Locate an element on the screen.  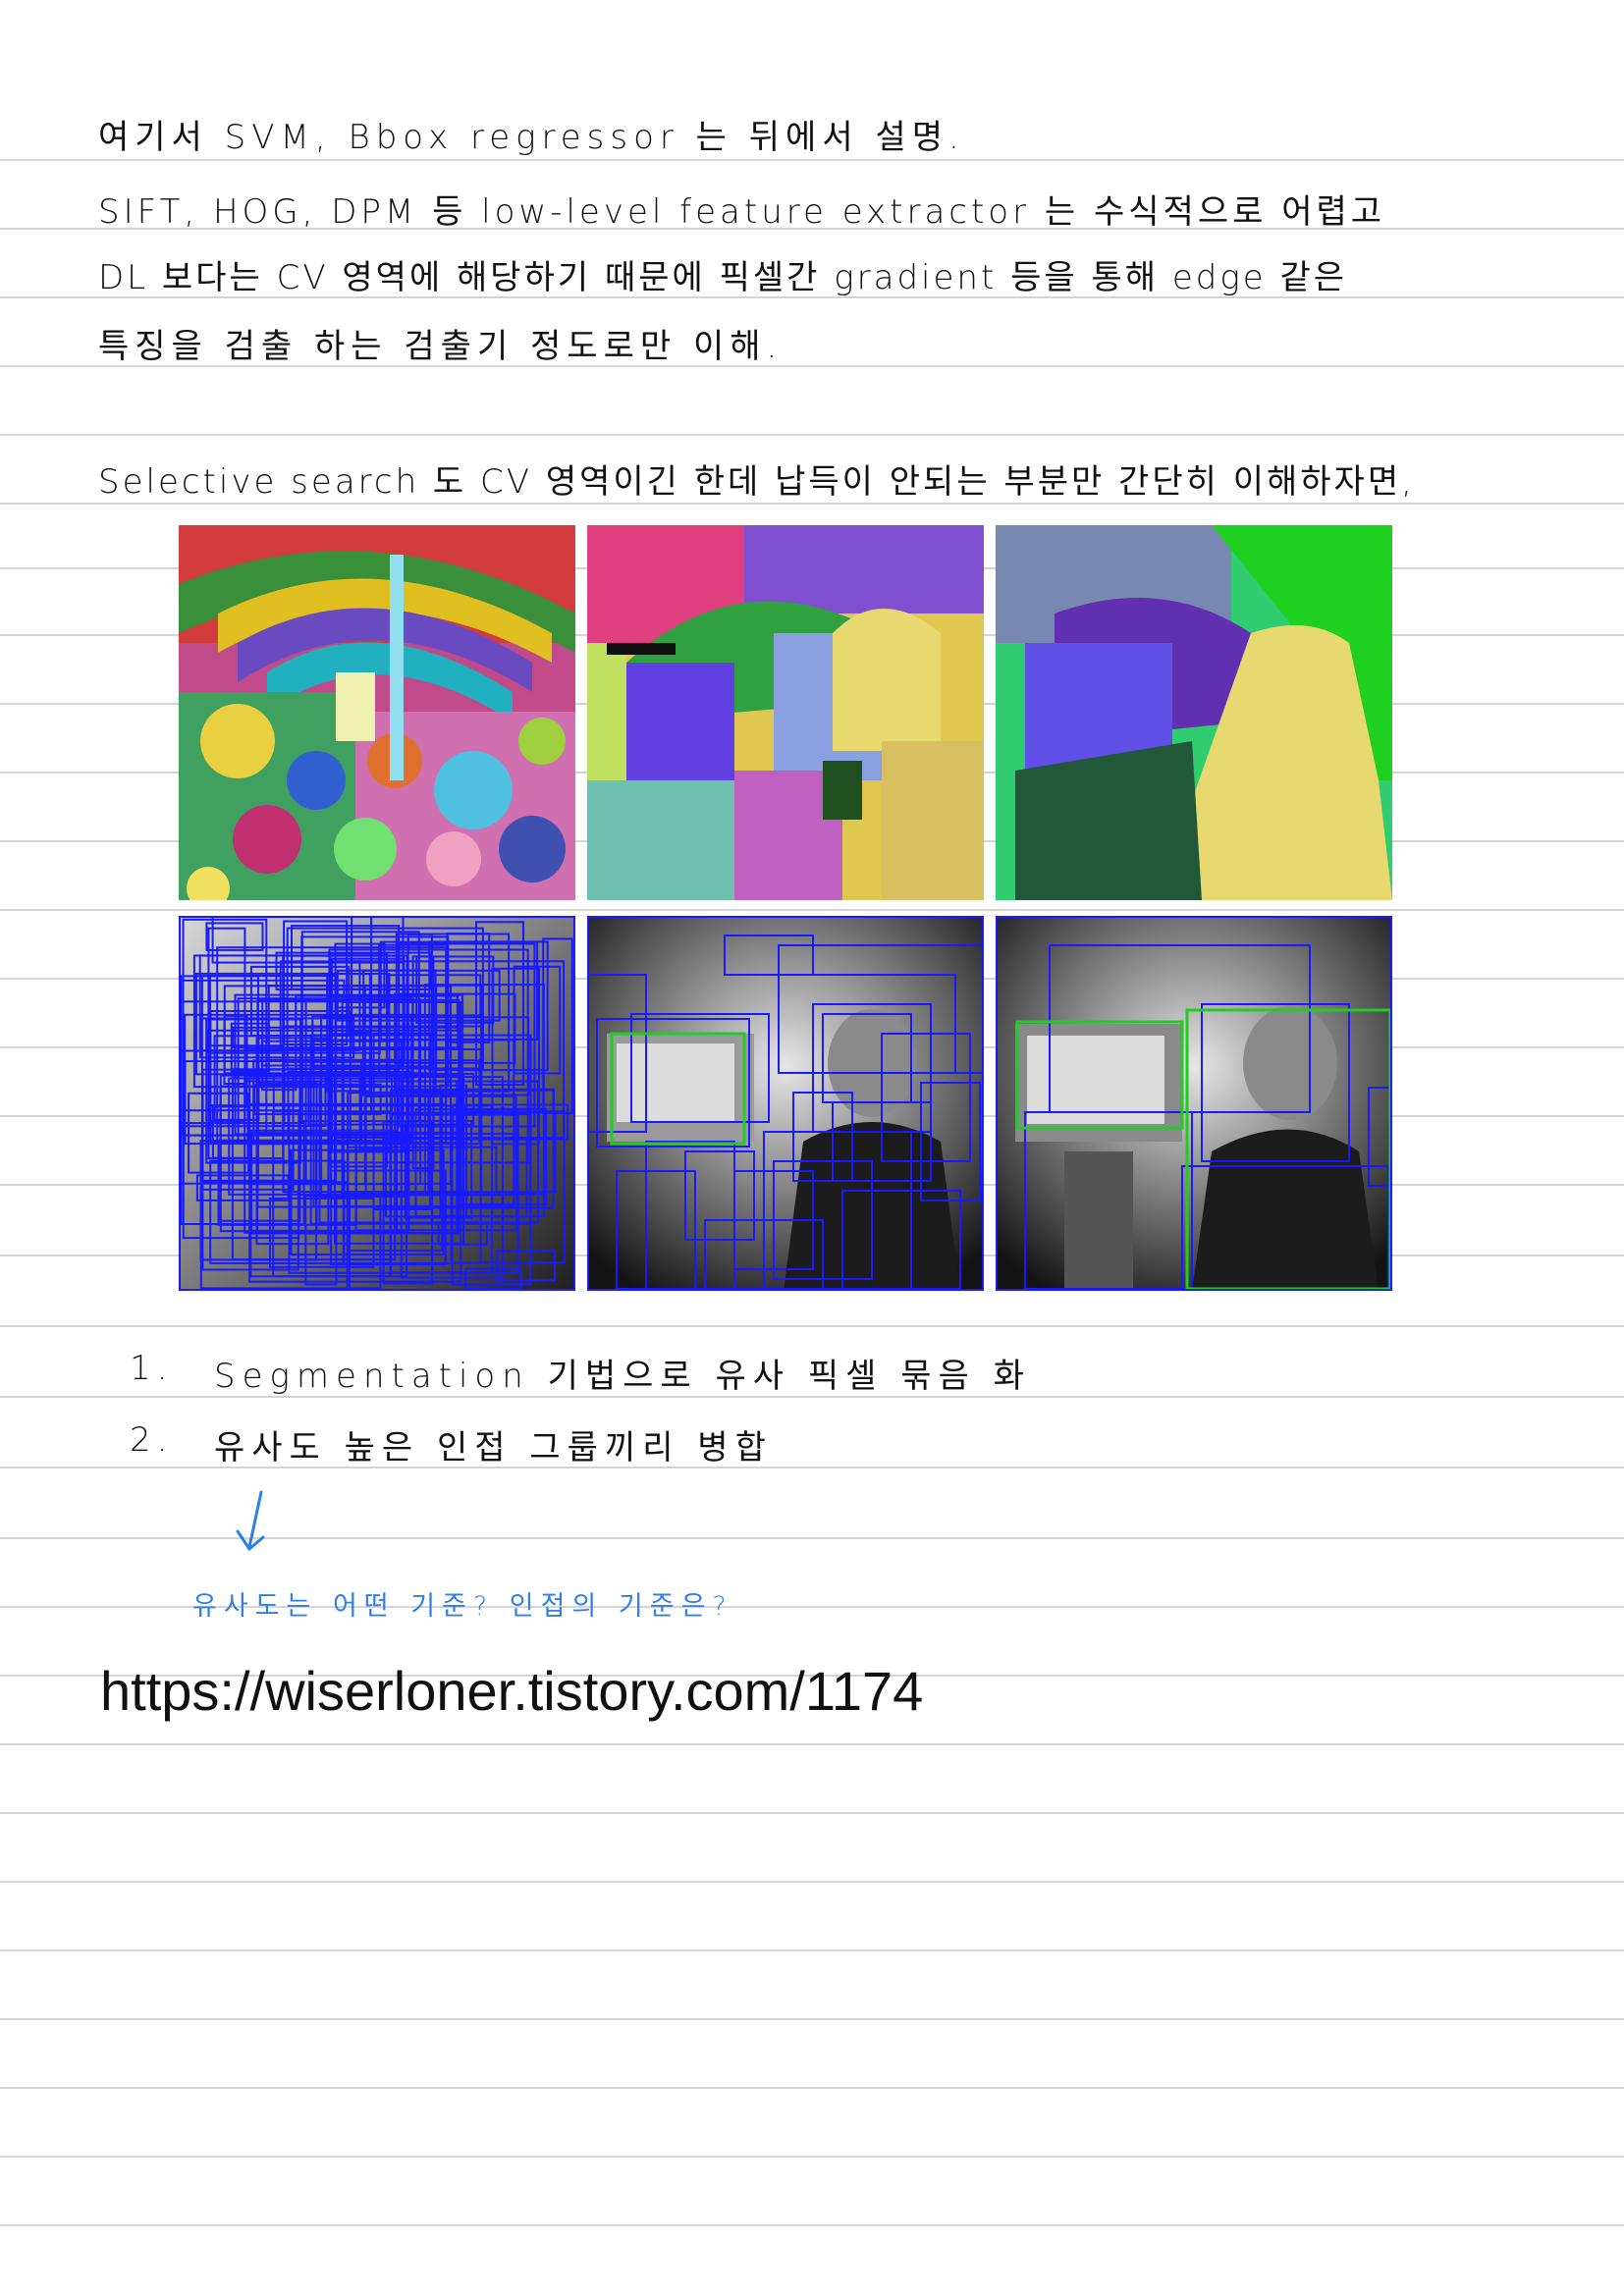
arrow-down-icon is located at coordinates (250, 1520).